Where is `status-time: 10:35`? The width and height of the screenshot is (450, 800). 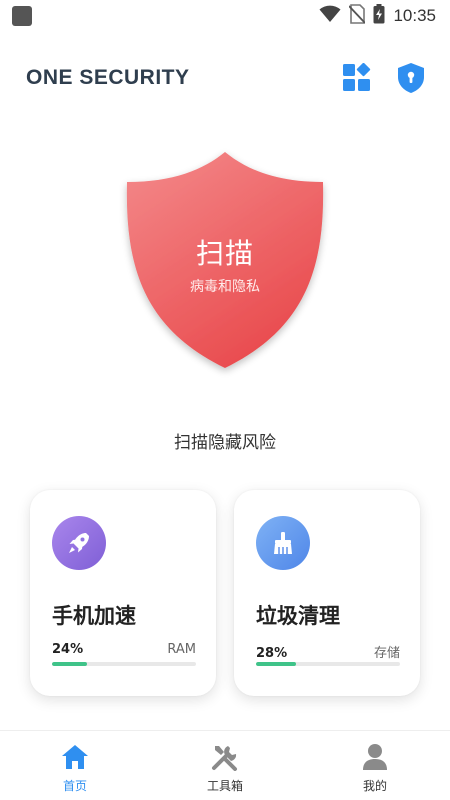
status-time: 10:35 is located at coordinates (414, 15).